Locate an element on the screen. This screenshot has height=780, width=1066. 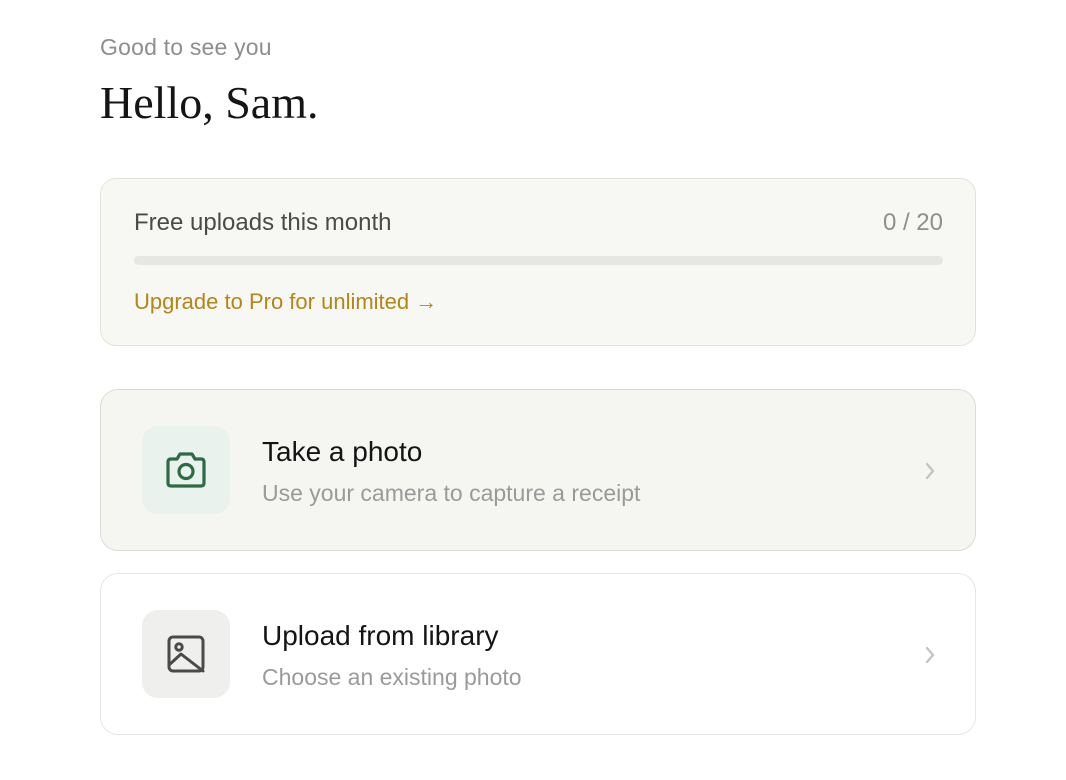
greeting-subtitle: Good to see you is located at coordinates (186, 47).